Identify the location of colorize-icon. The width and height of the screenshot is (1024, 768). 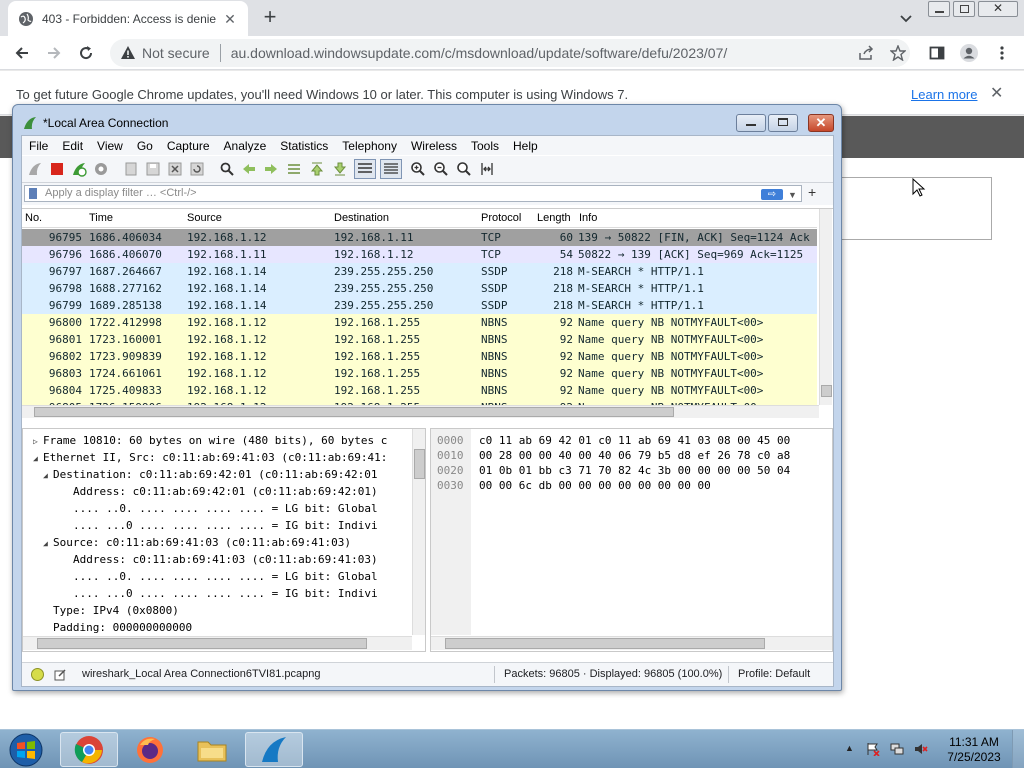
(391, 169).